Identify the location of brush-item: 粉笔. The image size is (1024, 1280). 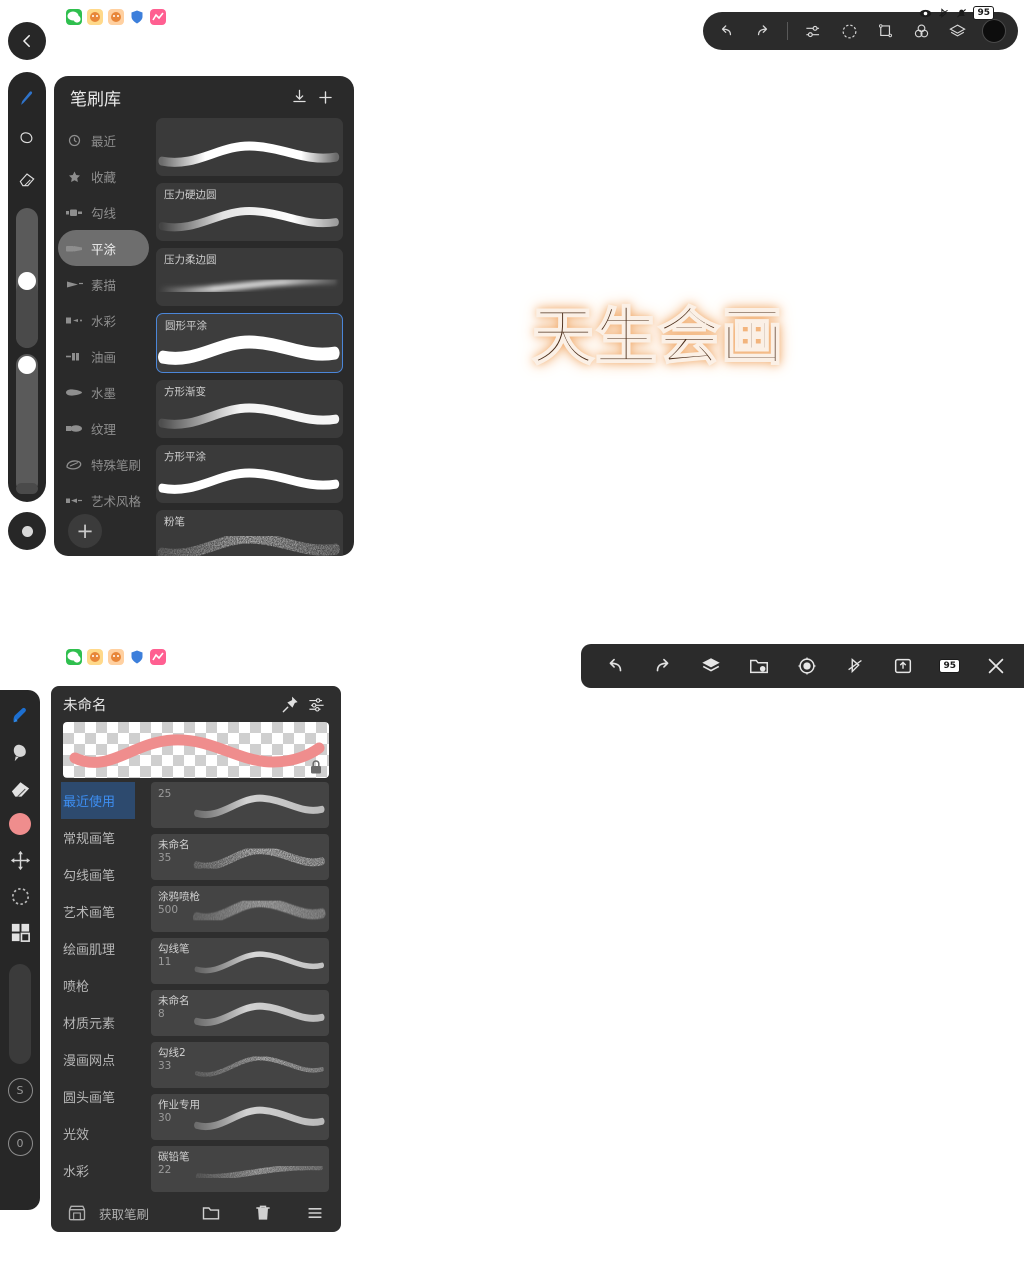
(249, 533).